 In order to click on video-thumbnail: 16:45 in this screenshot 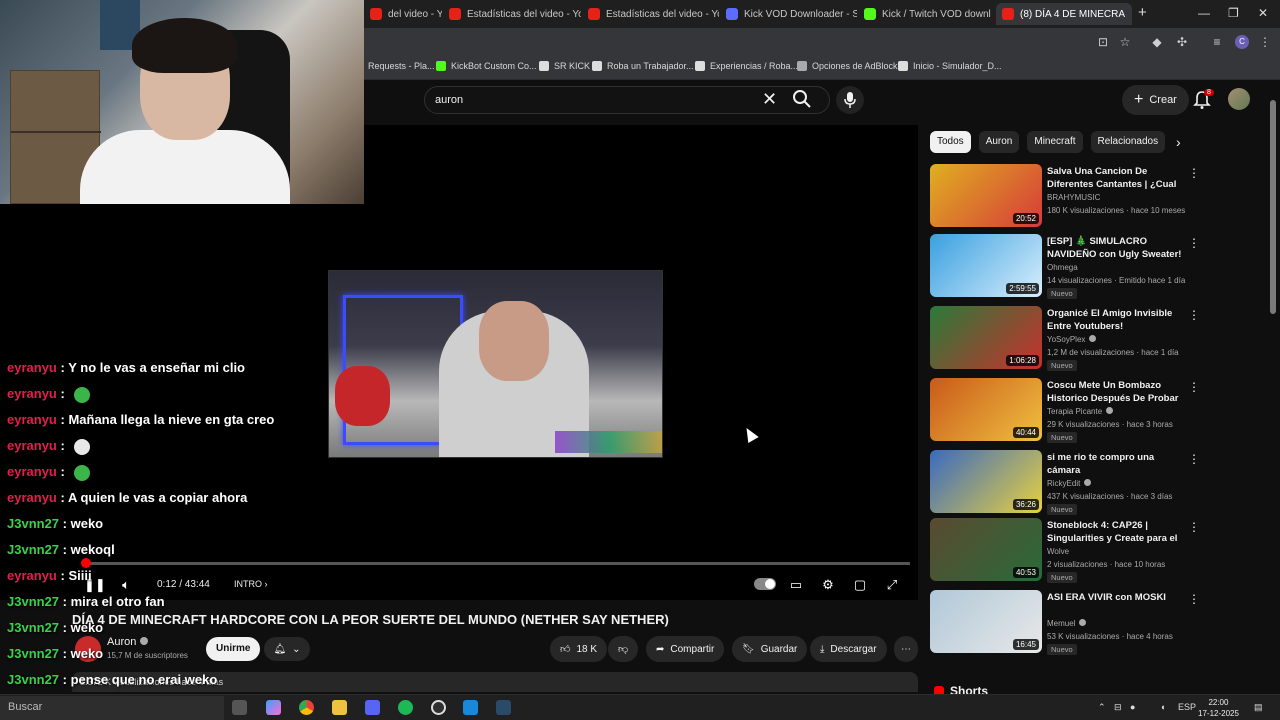, I will do `click(986, 621)`.